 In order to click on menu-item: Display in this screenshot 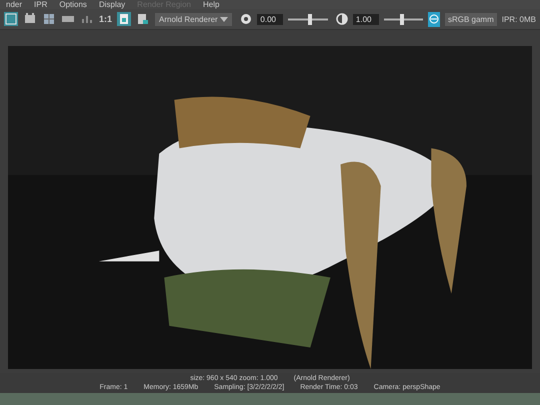, I will do `click(112, 4)`.